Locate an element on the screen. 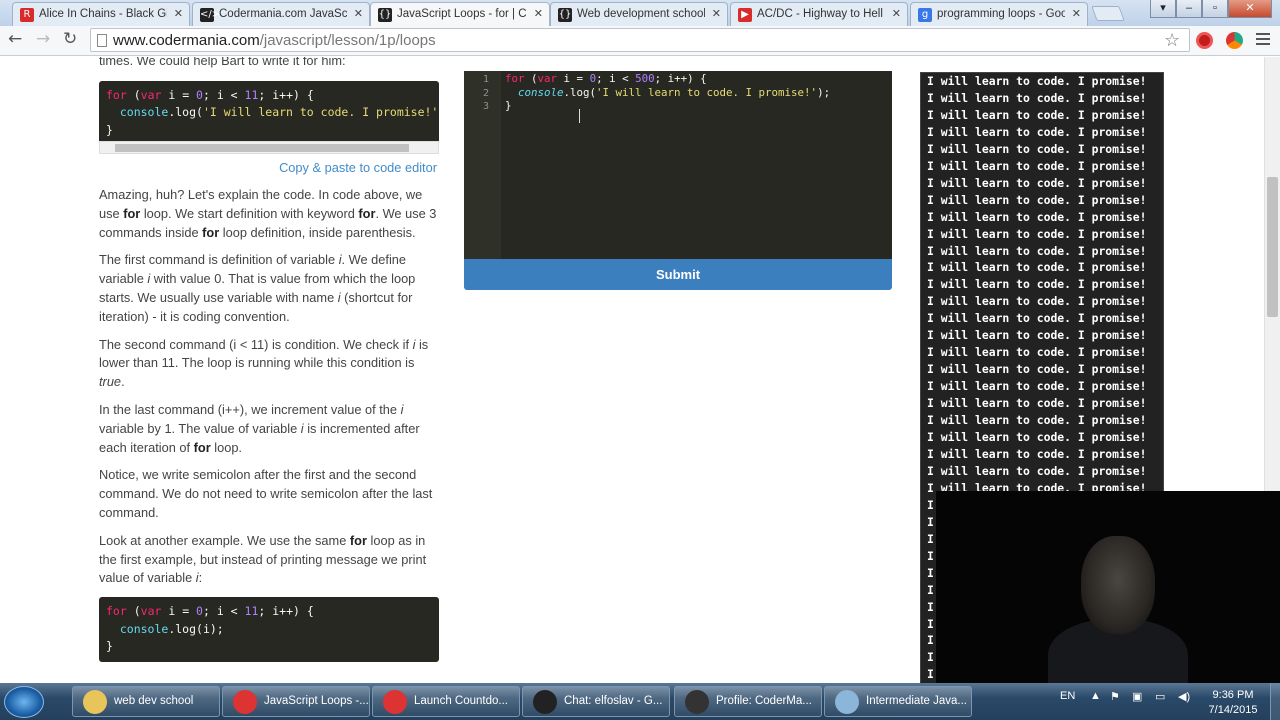  code-line: console.log(i); is located at coordinates (171, 628).